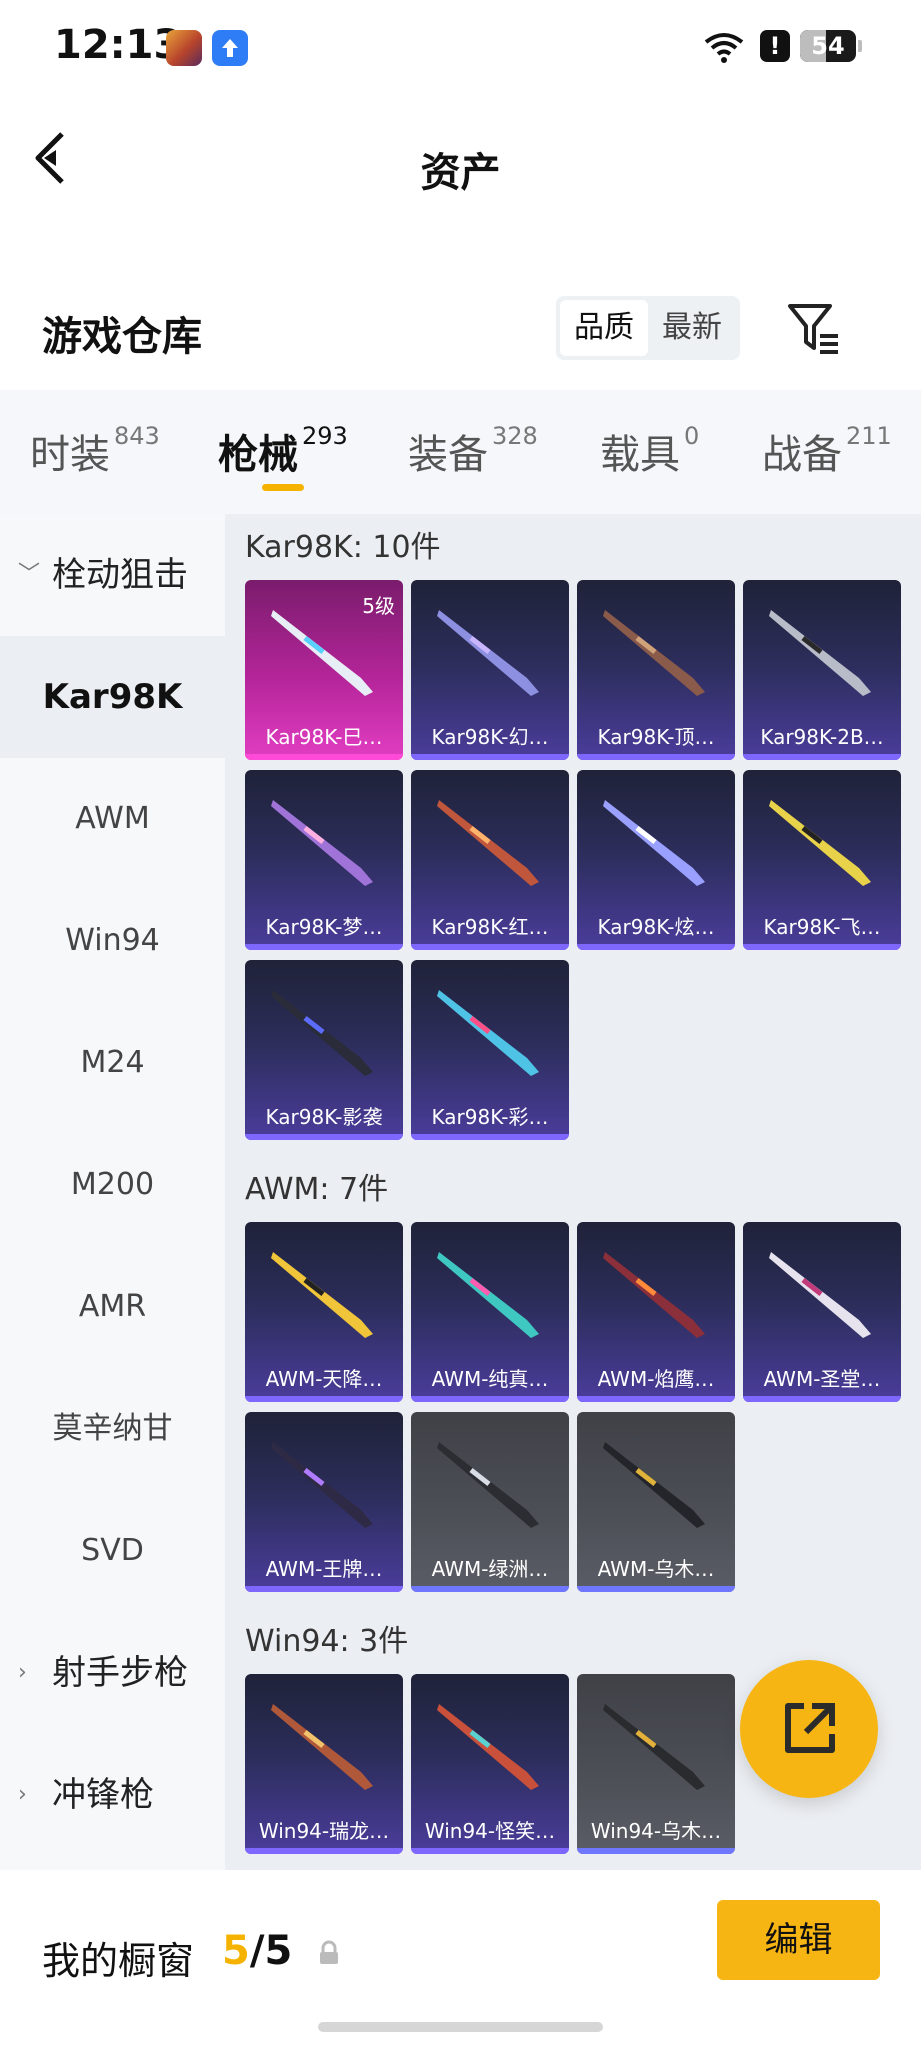 Image resolution: width=921 pixels, height=2050 pixels. What do you see at coordinates (122, 337) in the screenshot?
I see `warehouse-title: 游戏仓库` at bounding box center [122, 337].